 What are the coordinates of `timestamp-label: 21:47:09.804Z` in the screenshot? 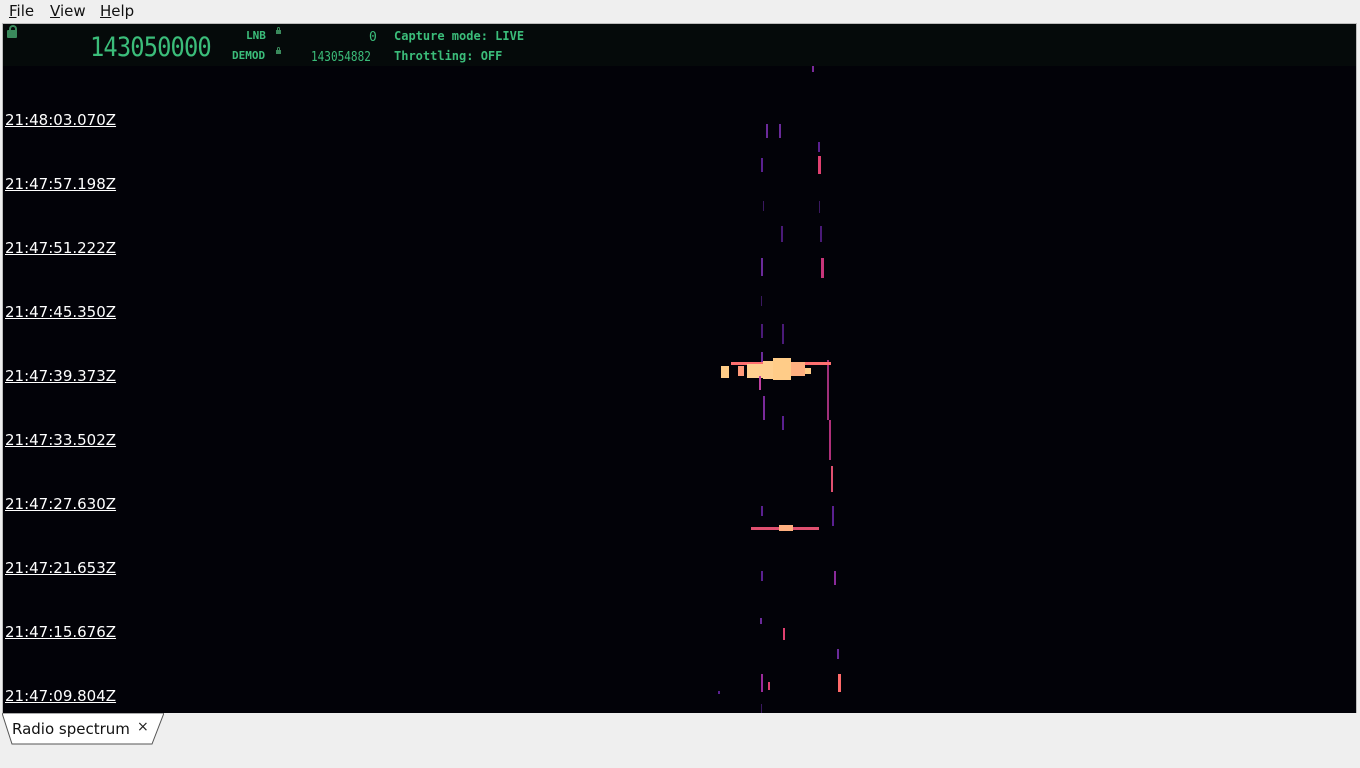 It's located at (61, 696).